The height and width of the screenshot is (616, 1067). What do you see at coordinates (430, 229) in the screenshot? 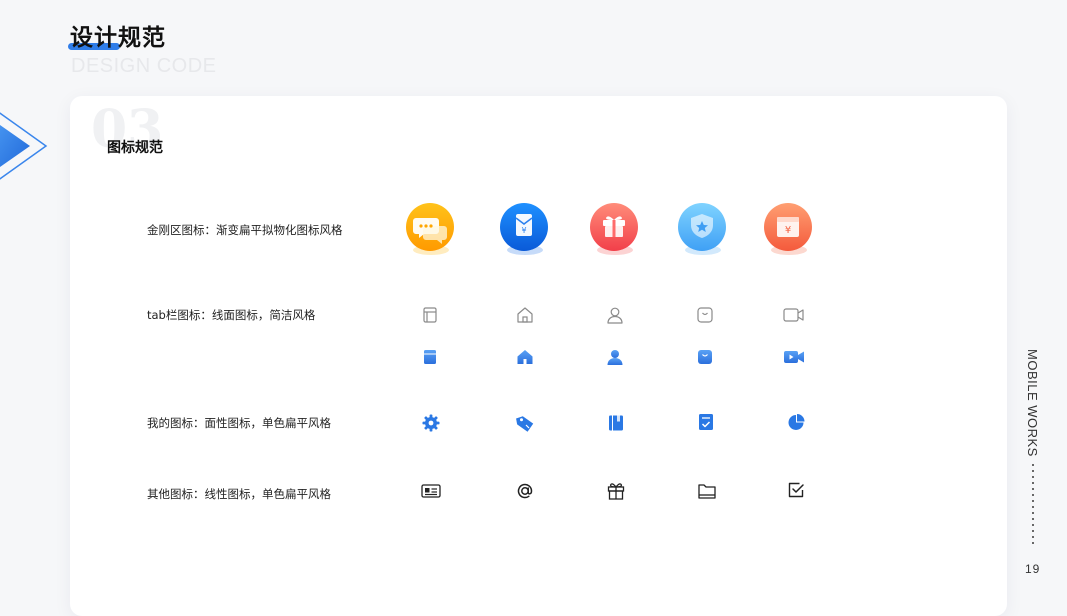
I see `chat-bubbles-icon` at bounding box center [430, 229].